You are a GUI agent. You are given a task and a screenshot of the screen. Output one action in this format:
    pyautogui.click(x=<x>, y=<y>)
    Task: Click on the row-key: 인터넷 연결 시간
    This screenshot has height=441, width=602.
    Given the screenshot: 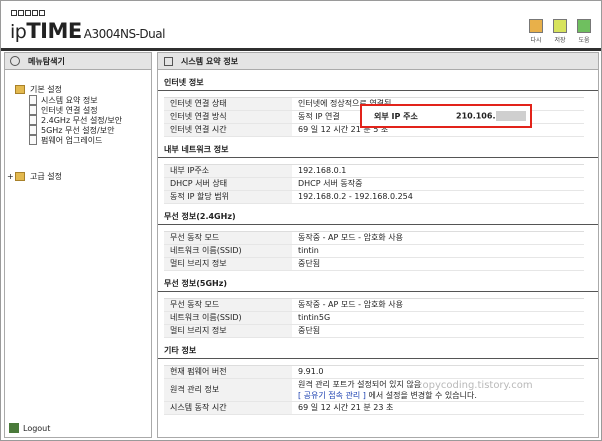 What is the action you would take?
    pyautogui.click(x=228, y=130)
    